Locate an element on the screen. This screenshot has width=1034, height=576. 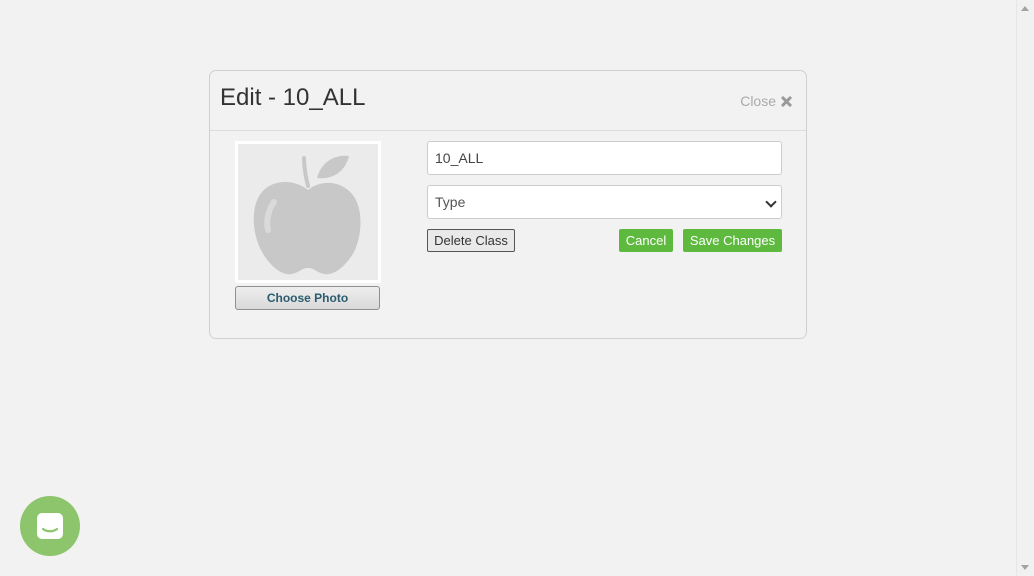
modal-header: Edit - 10_ALL Close is located at coordinates (508, 101).